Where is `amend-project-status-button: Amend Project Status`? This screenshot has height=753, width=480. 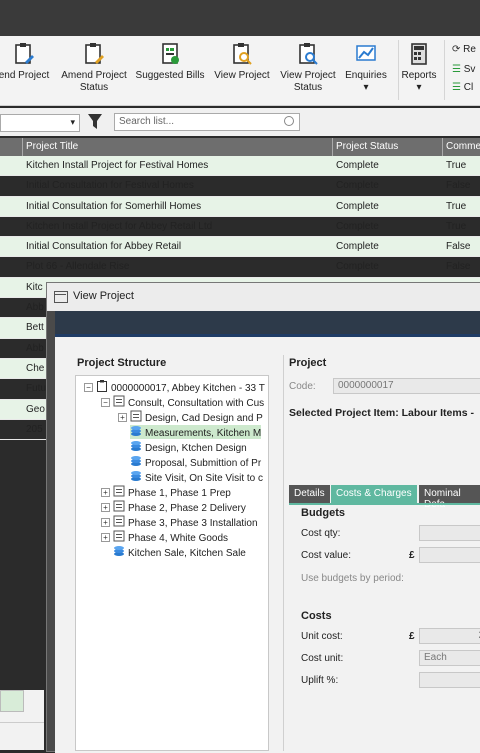
amend-project-status-button: Amend Project Status is located at coordinates (94, 68).